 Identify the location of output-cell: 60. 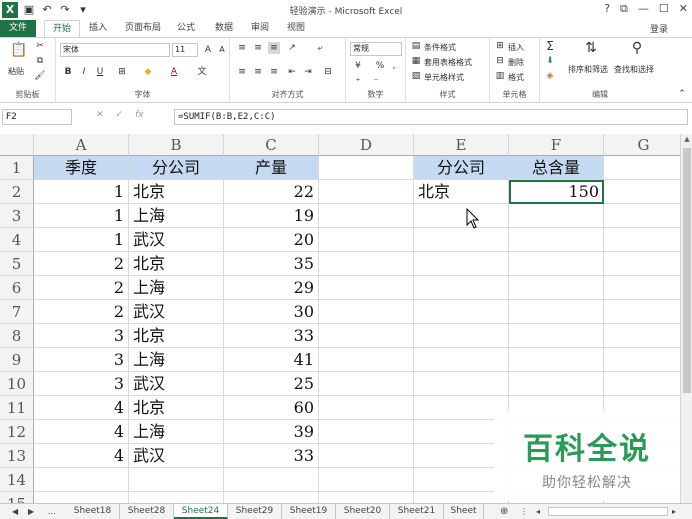
(271, 408).